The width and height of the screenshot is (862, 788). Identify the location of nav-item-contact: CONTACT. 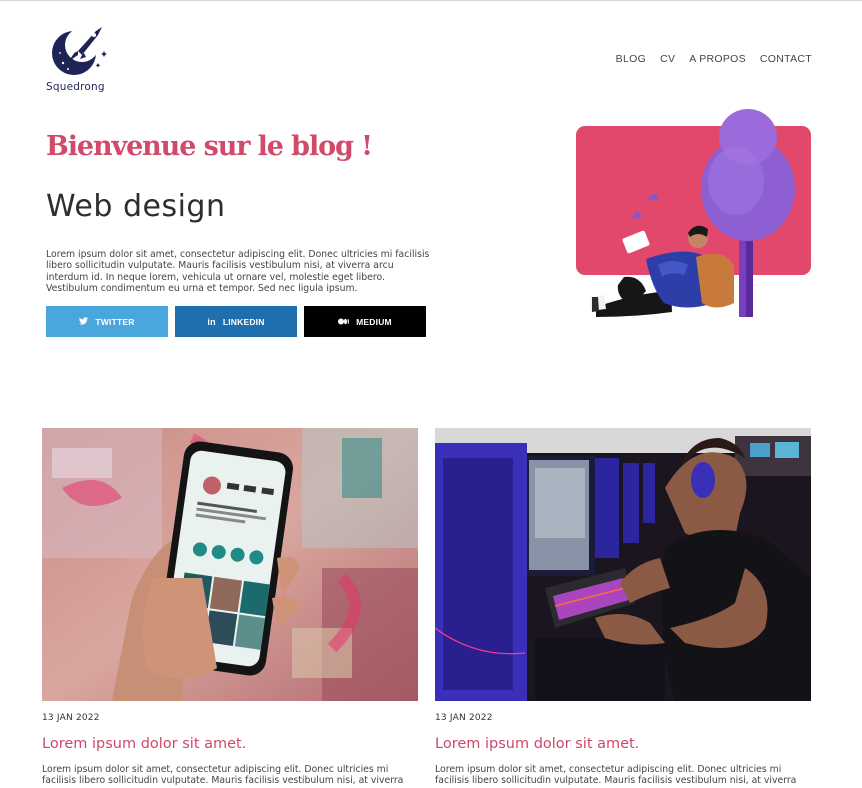
(786, 59).